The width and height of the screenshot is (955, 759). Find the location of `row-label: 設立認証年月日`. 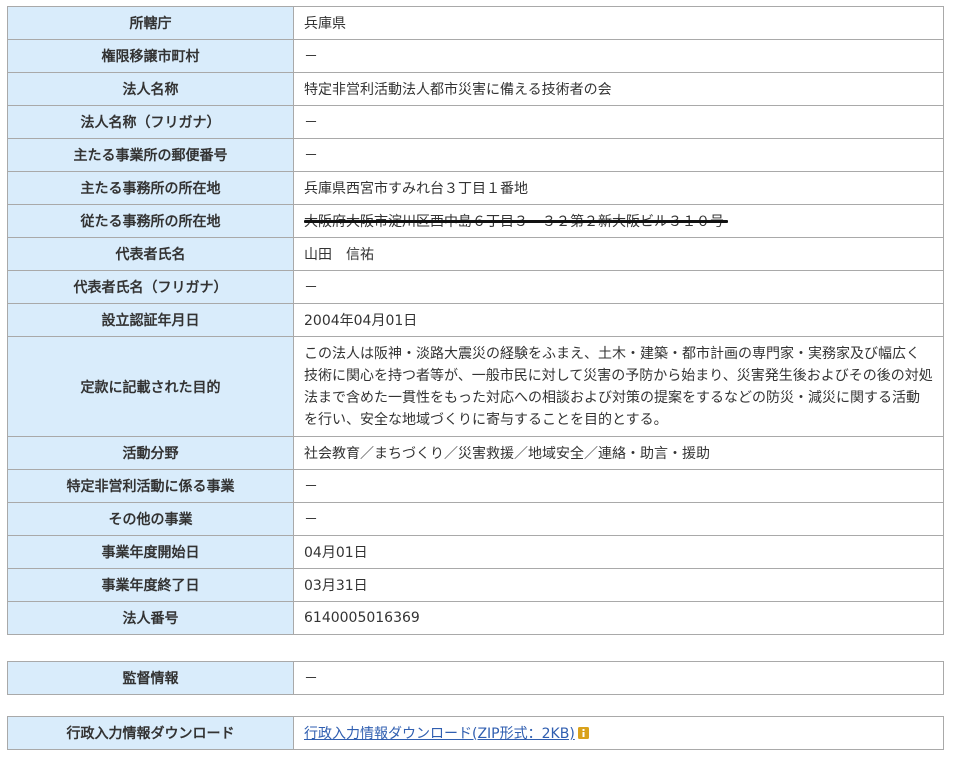

row-label: 設立認証年月日 is located at coordinates (150, 320).